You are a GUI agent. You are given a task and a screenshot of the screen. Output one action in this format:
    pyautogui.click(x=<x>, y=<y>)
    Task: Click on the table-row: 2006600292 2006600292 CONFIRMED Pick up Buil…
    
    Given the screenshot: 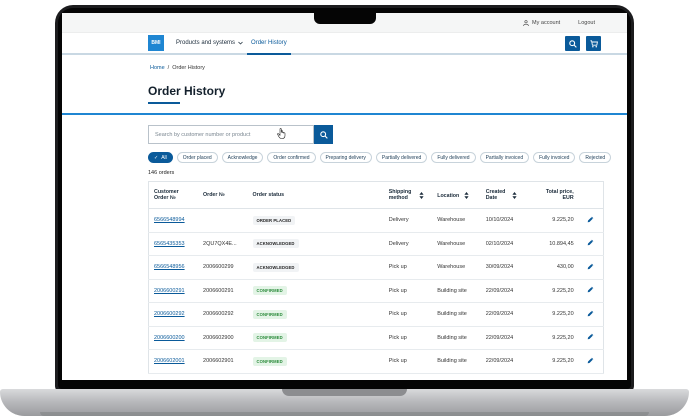 What is the action you would take?
    pyautogui.click(x=376, y=314)
    